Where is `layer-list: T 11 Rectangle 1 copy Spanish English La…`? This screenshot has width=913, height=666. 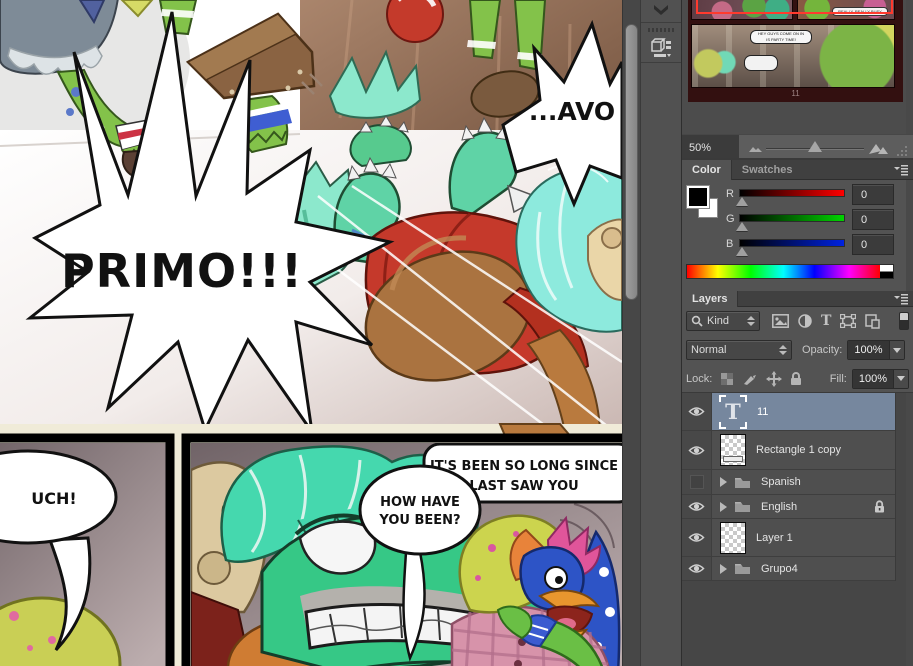
layer-list: T 11 Rectangle 1 copy Spanish English La… is located at coordinates (789, 487).